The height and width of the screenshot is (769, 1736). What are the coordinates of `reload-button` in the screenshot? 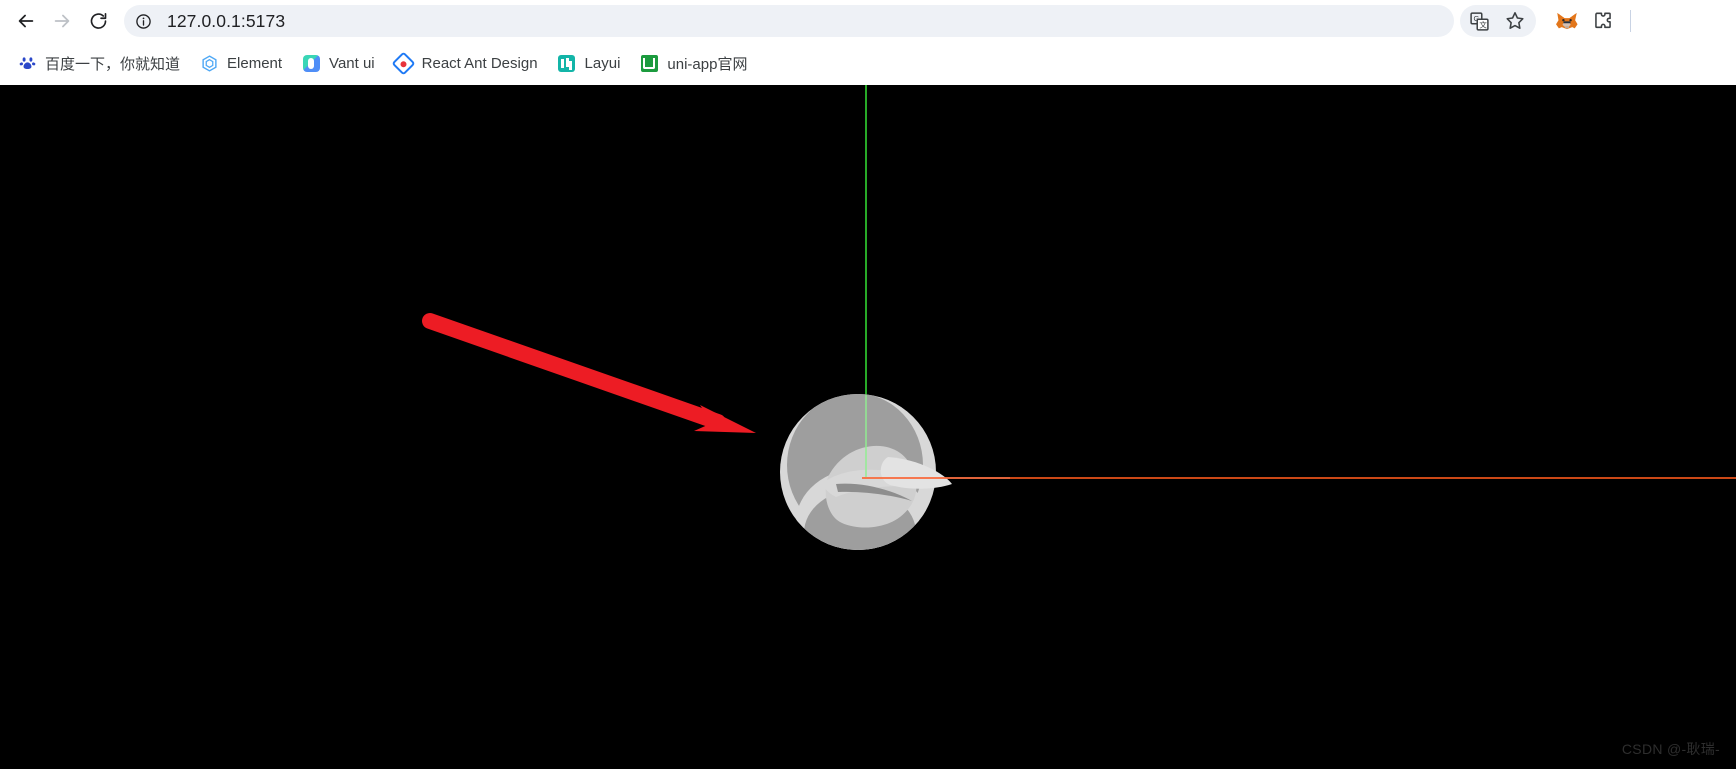 It's located at (98, 21).